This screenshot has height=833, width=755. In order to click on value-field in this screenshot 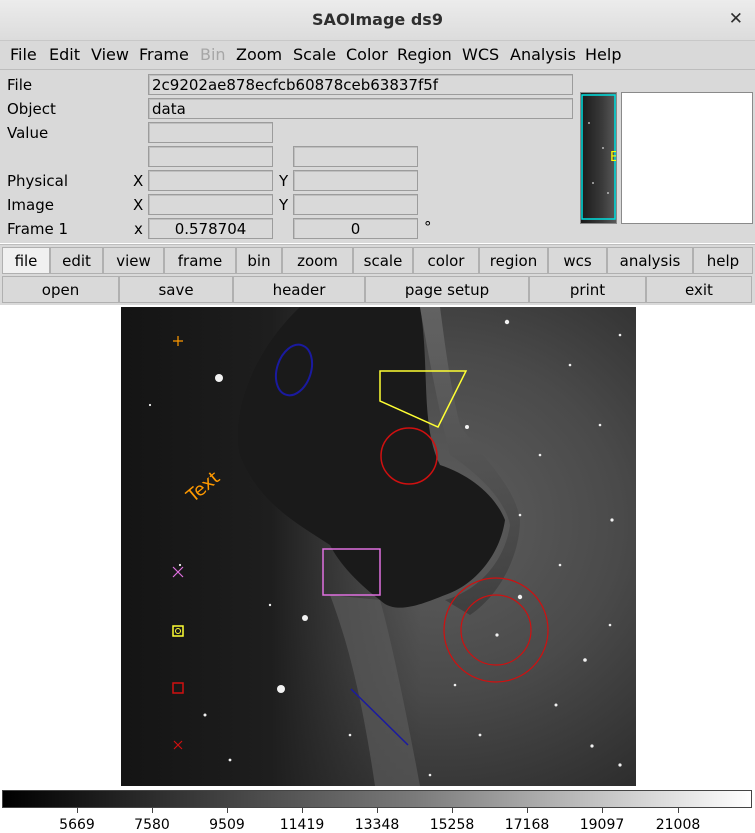, I will do `click(210, 132)`.